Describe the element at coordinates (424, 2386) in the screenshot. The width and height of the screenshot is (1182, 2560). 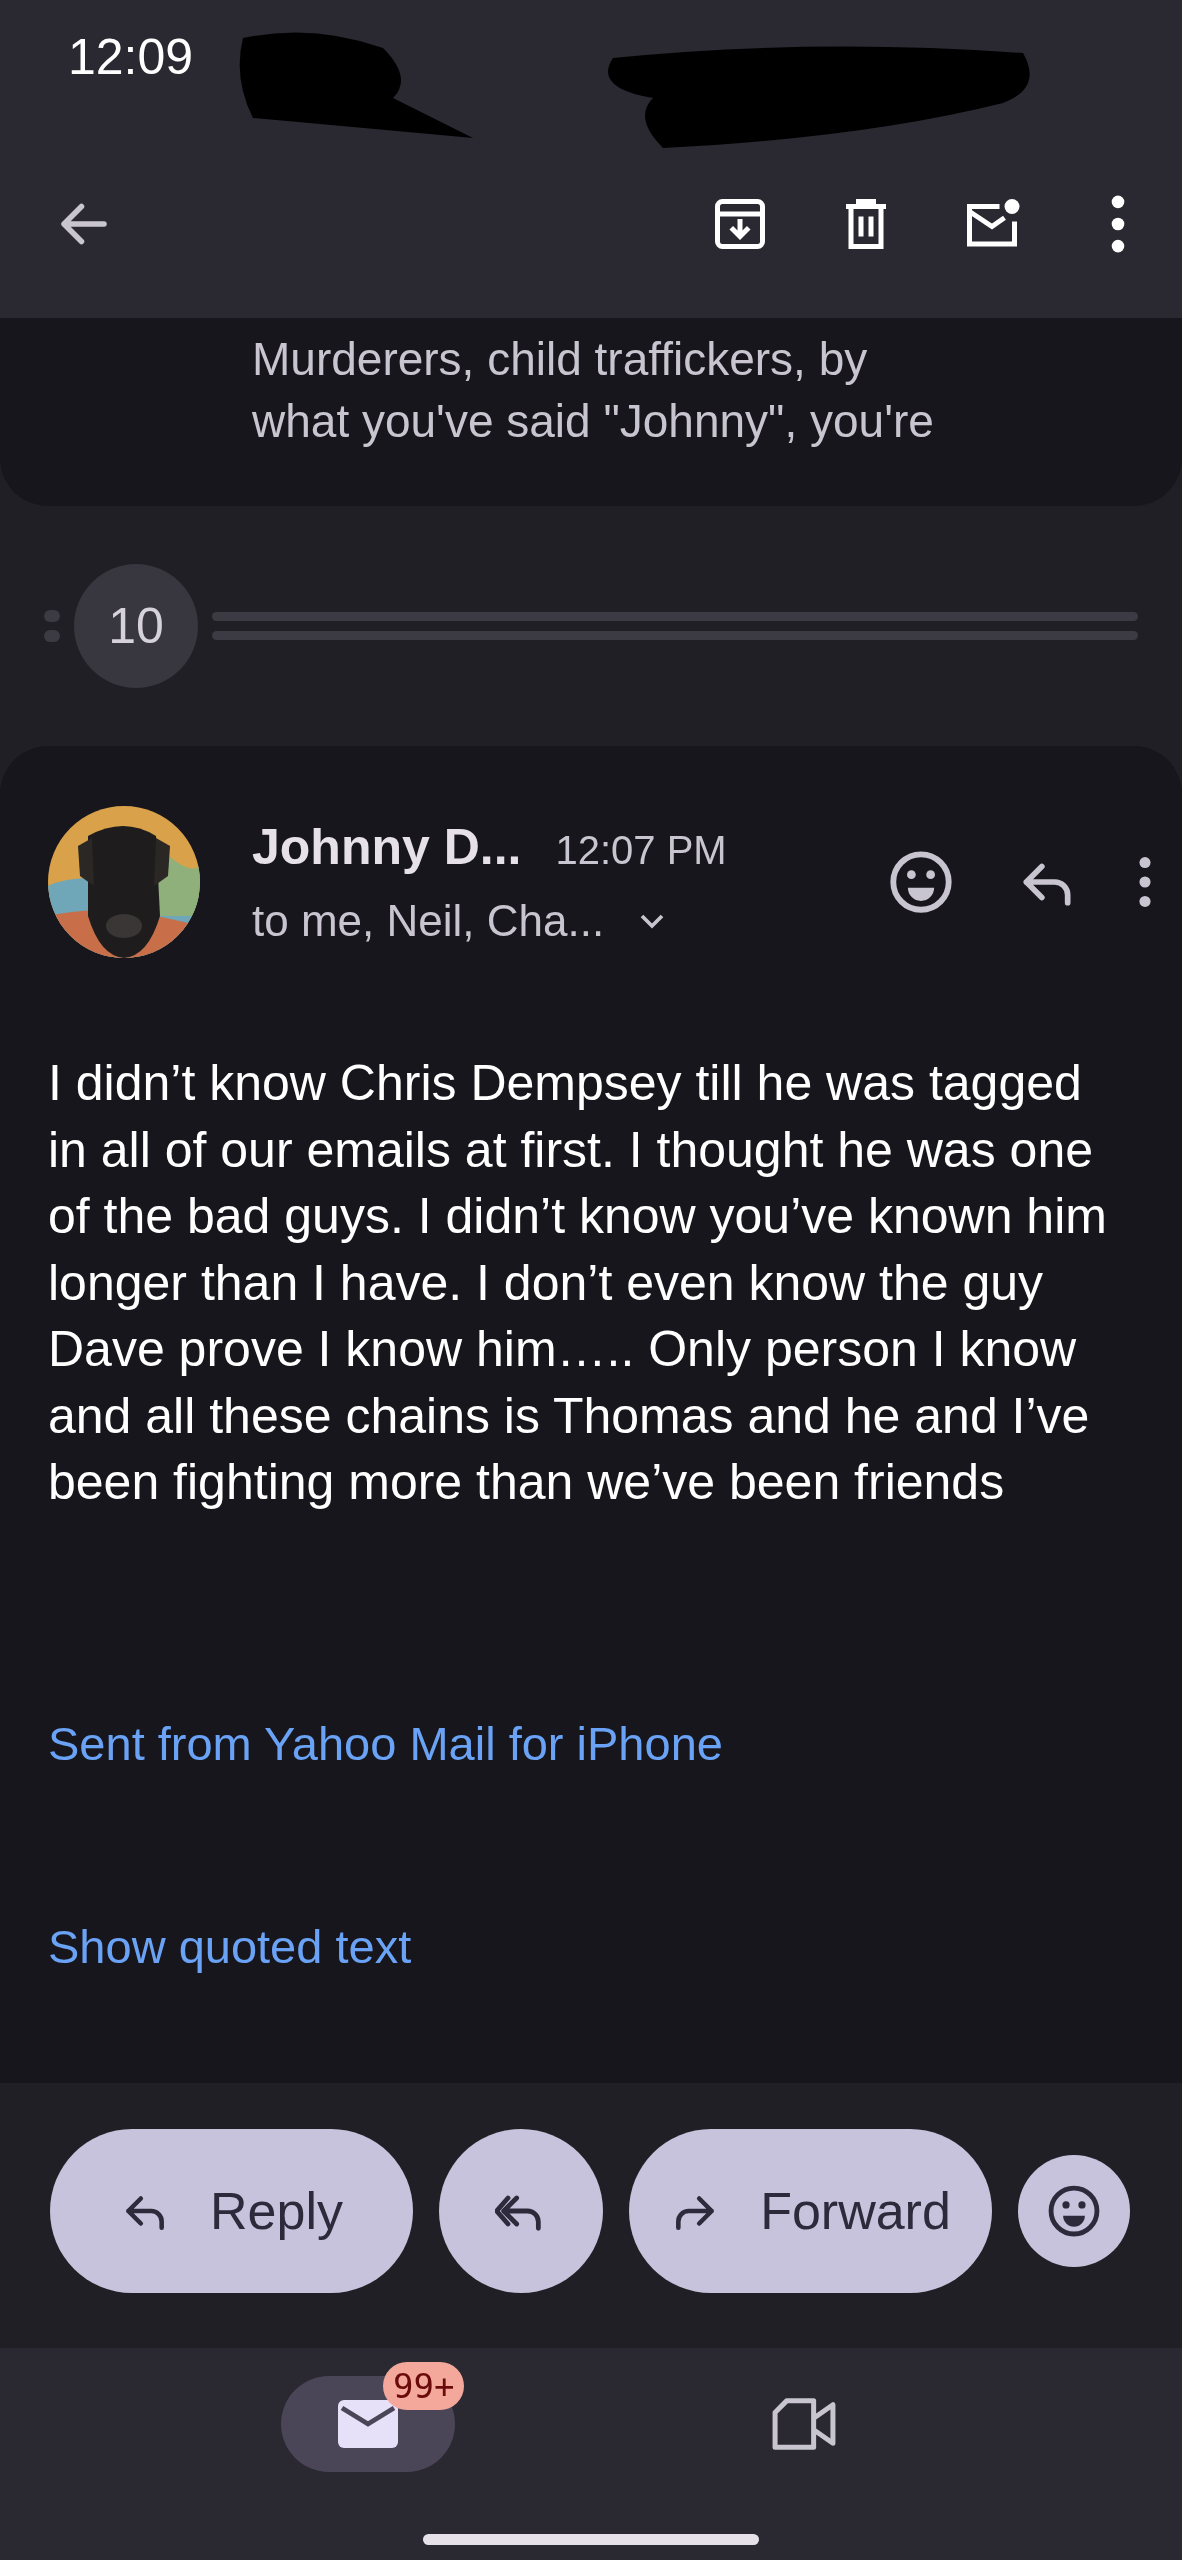
I see `unread-count-badge: 99+` at that location.